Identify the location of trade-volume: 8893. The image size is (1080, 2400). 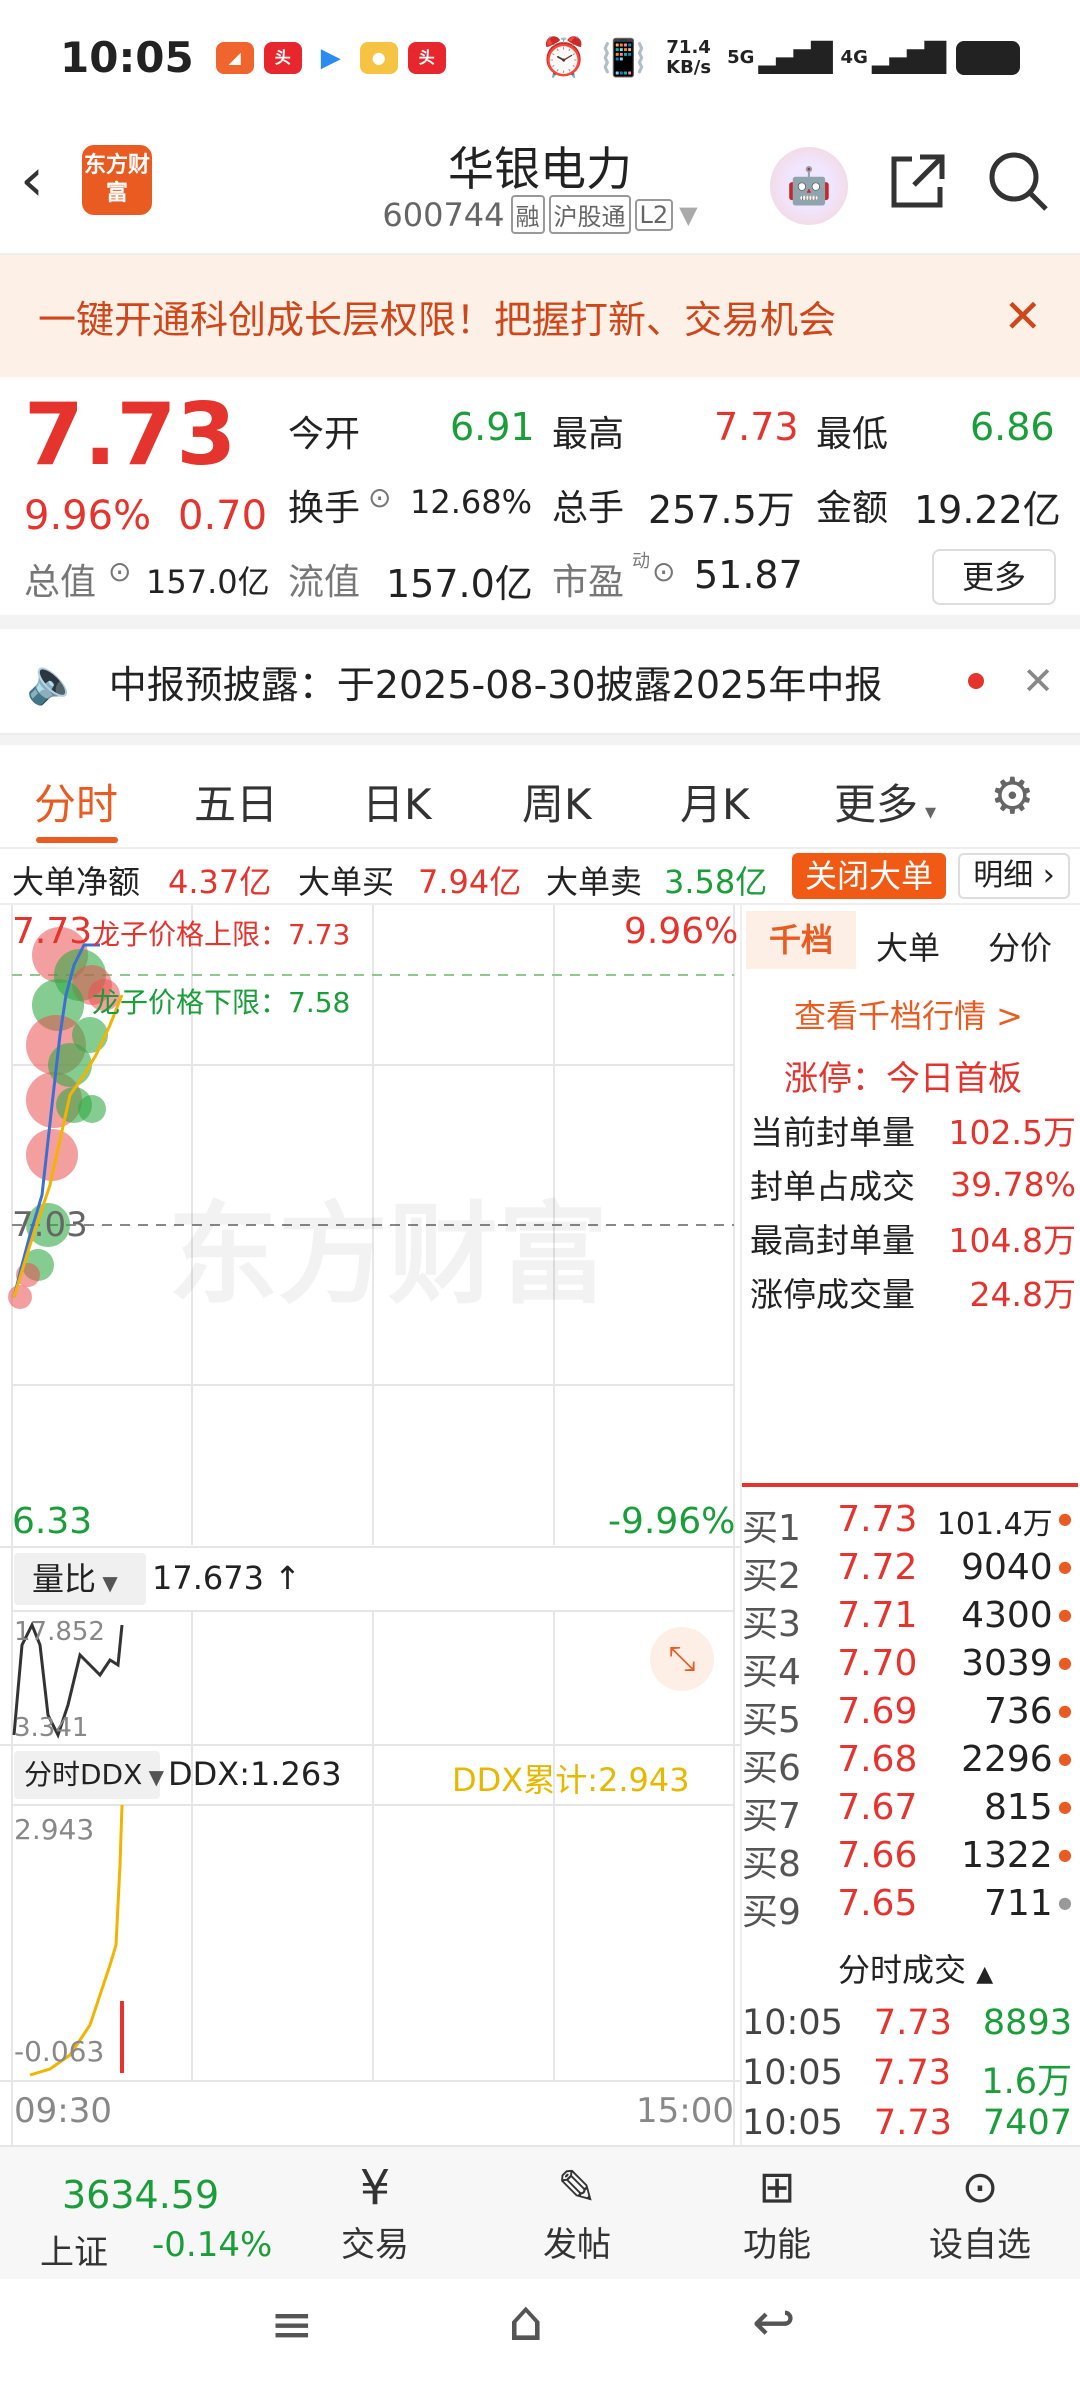
(1027, 2023).